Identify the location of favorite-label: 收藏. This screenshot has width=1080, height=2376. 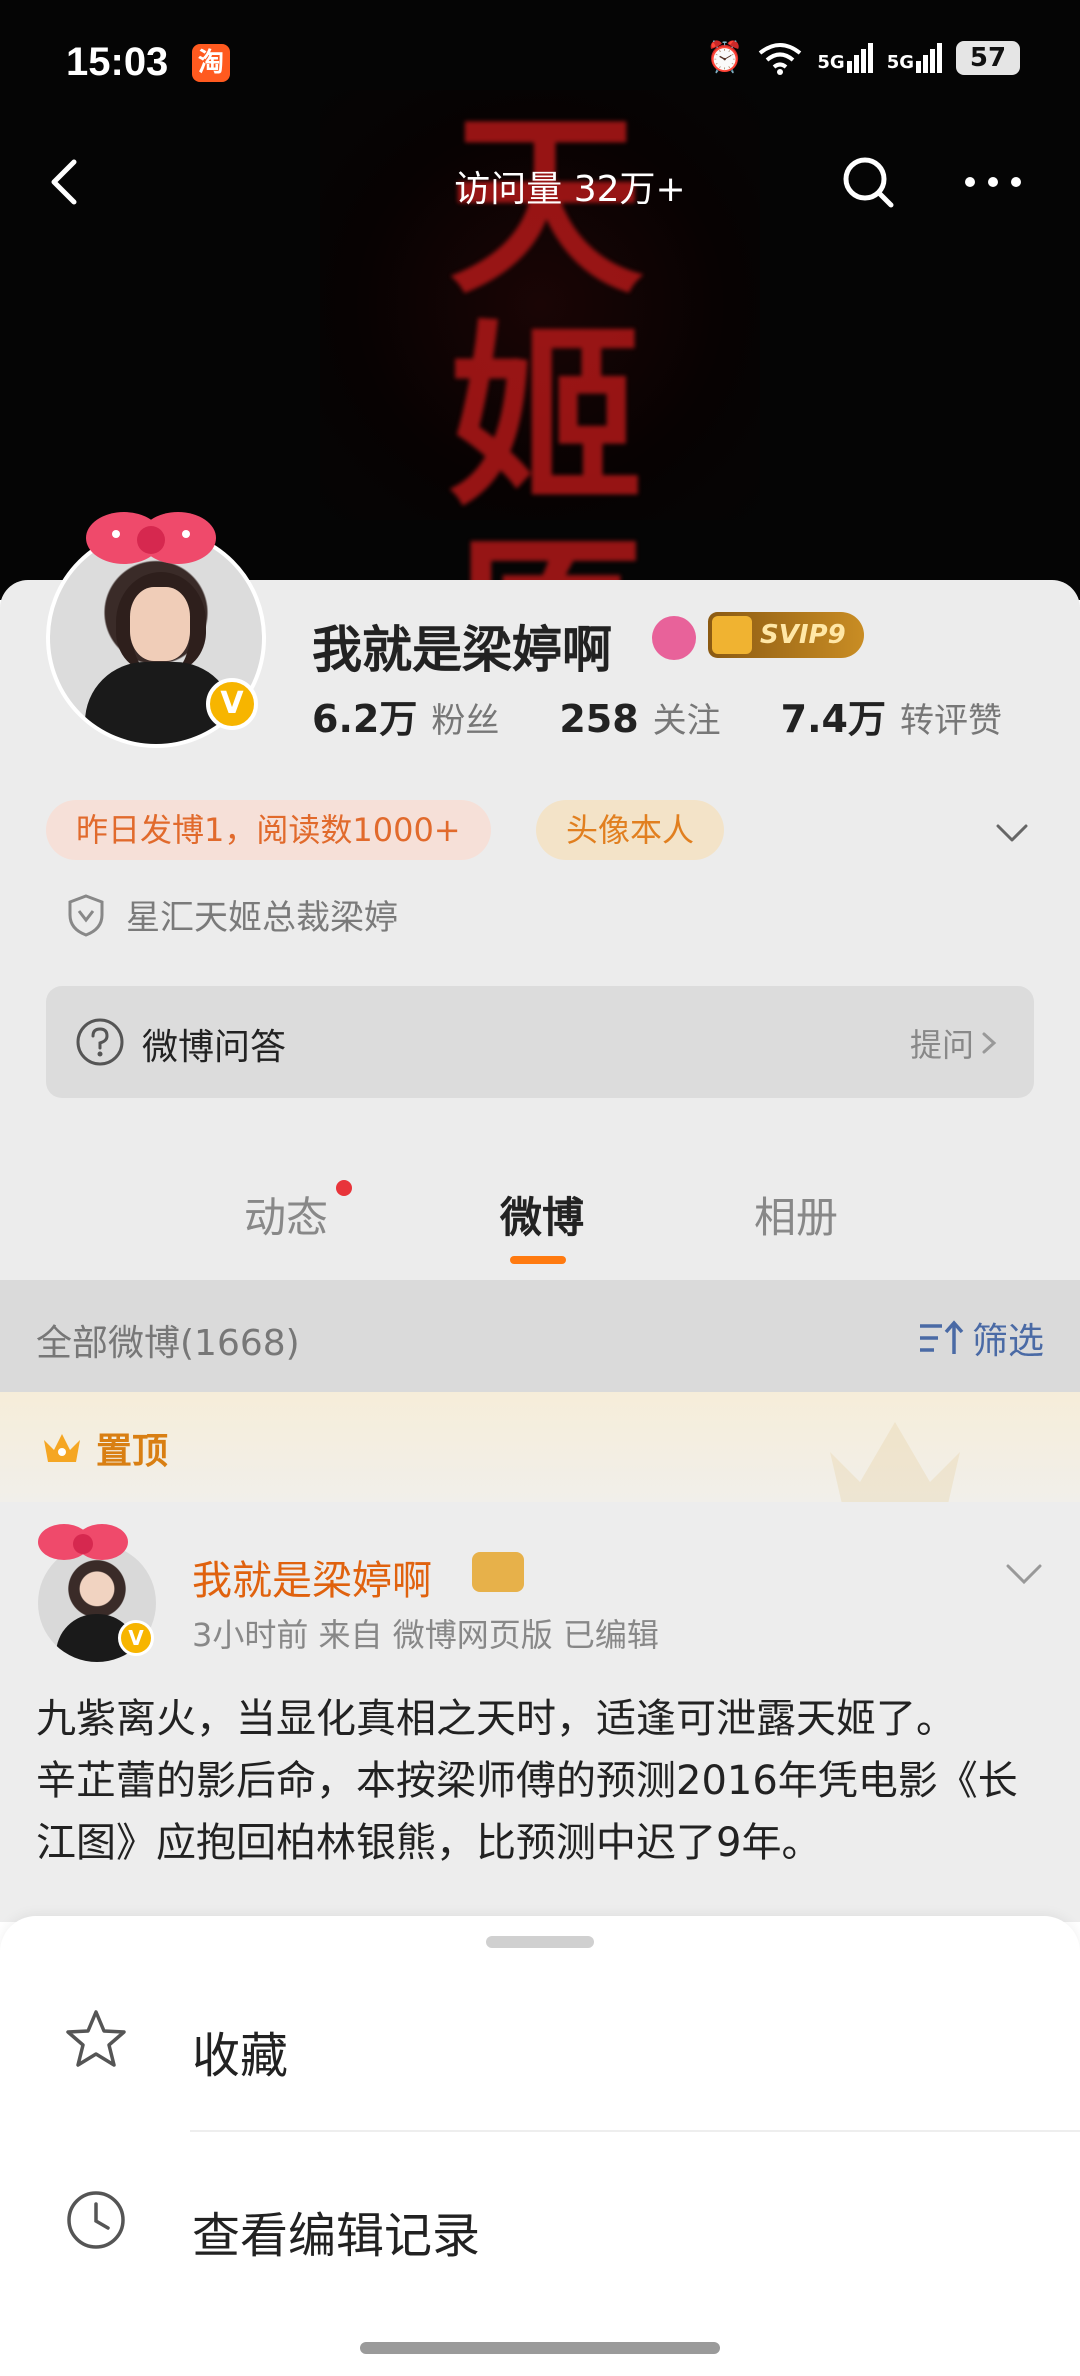
(240, 2056).